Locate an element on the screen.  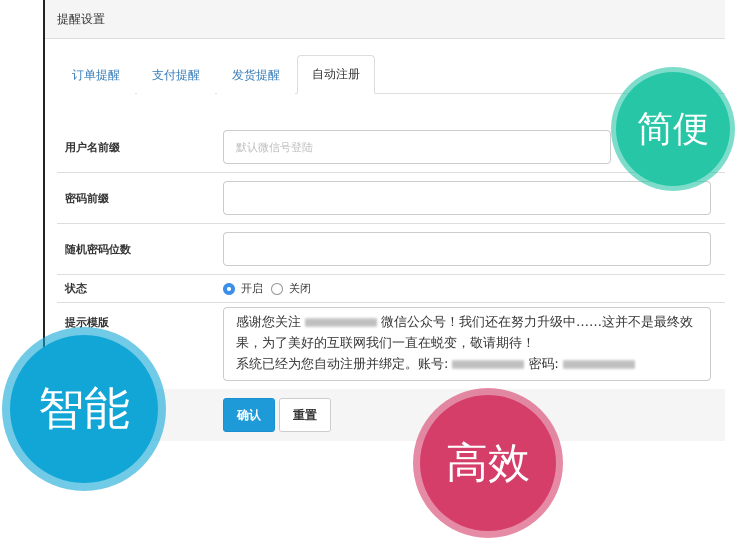
input-field: 默认微信号登陆 is located at coordinates (417, 147).